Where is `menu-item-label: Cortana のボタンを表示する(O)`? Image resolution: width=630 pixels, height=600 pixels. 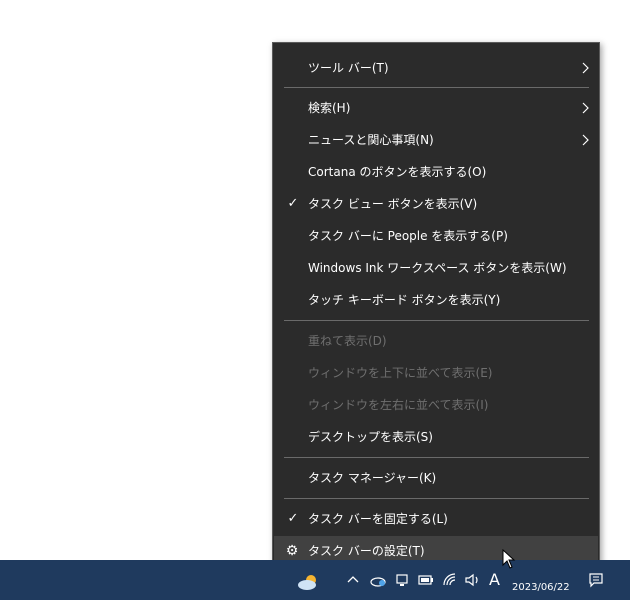
menu-item-label: Cortana のボタンを表示する(O) is located at coordinates (397, 172).